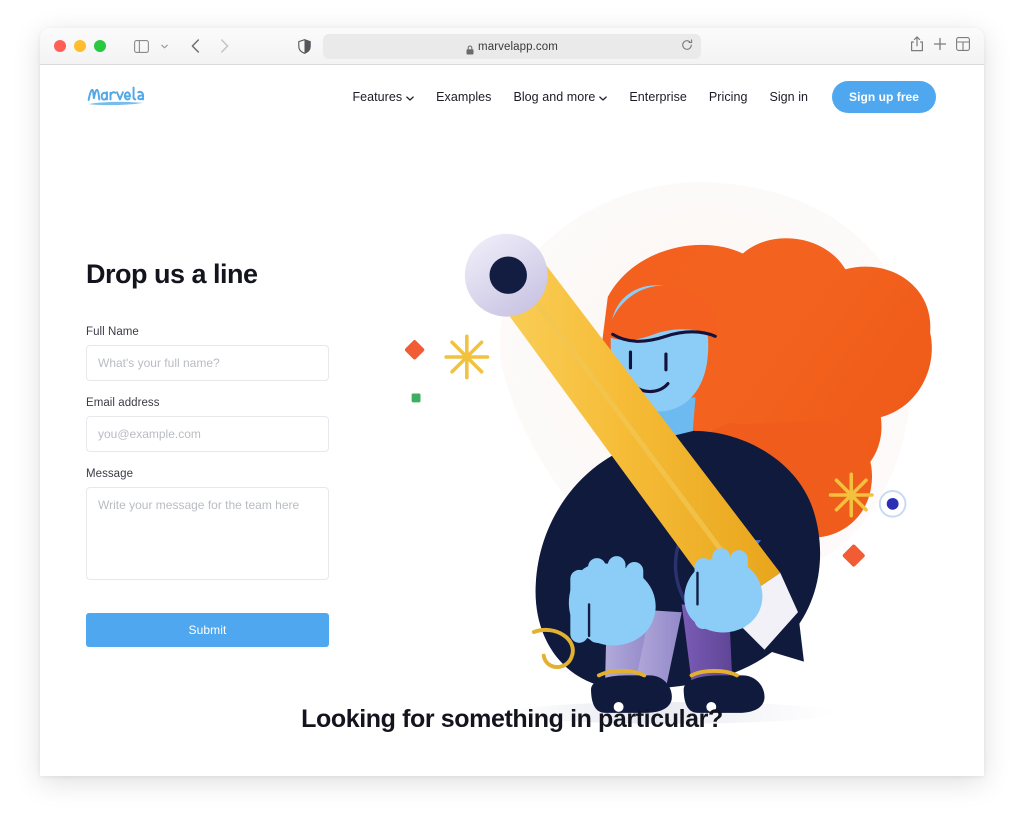  Describe the element at coordinates (884, 97) in the screenshot. I see `sign-up-free-button: Sign up free` at that location.